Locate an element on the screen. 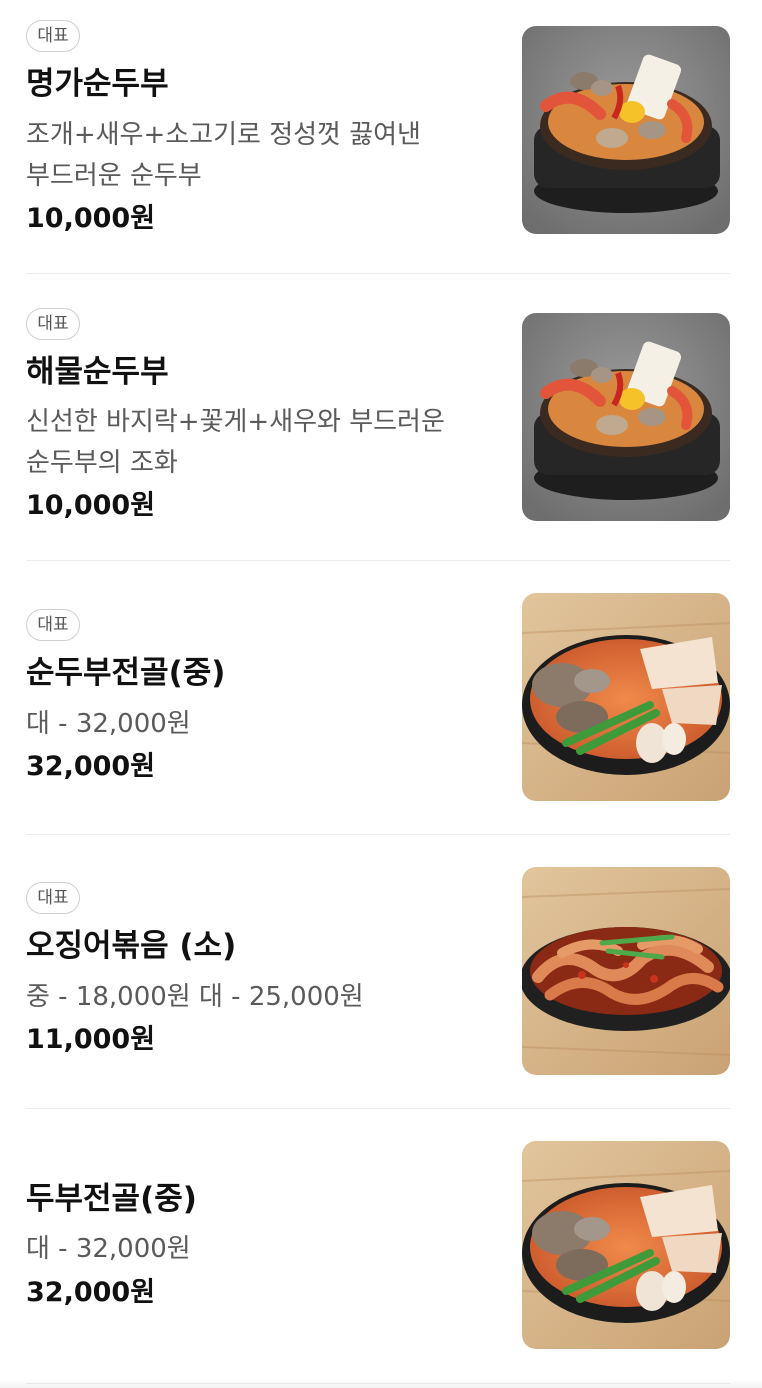 The width and height of the screenshot is (762, 1388). menu-item-description: 신선한 바지락+꽃게+새우와 부드러운 순두부의 조화 is located at coordinates (235, 442).